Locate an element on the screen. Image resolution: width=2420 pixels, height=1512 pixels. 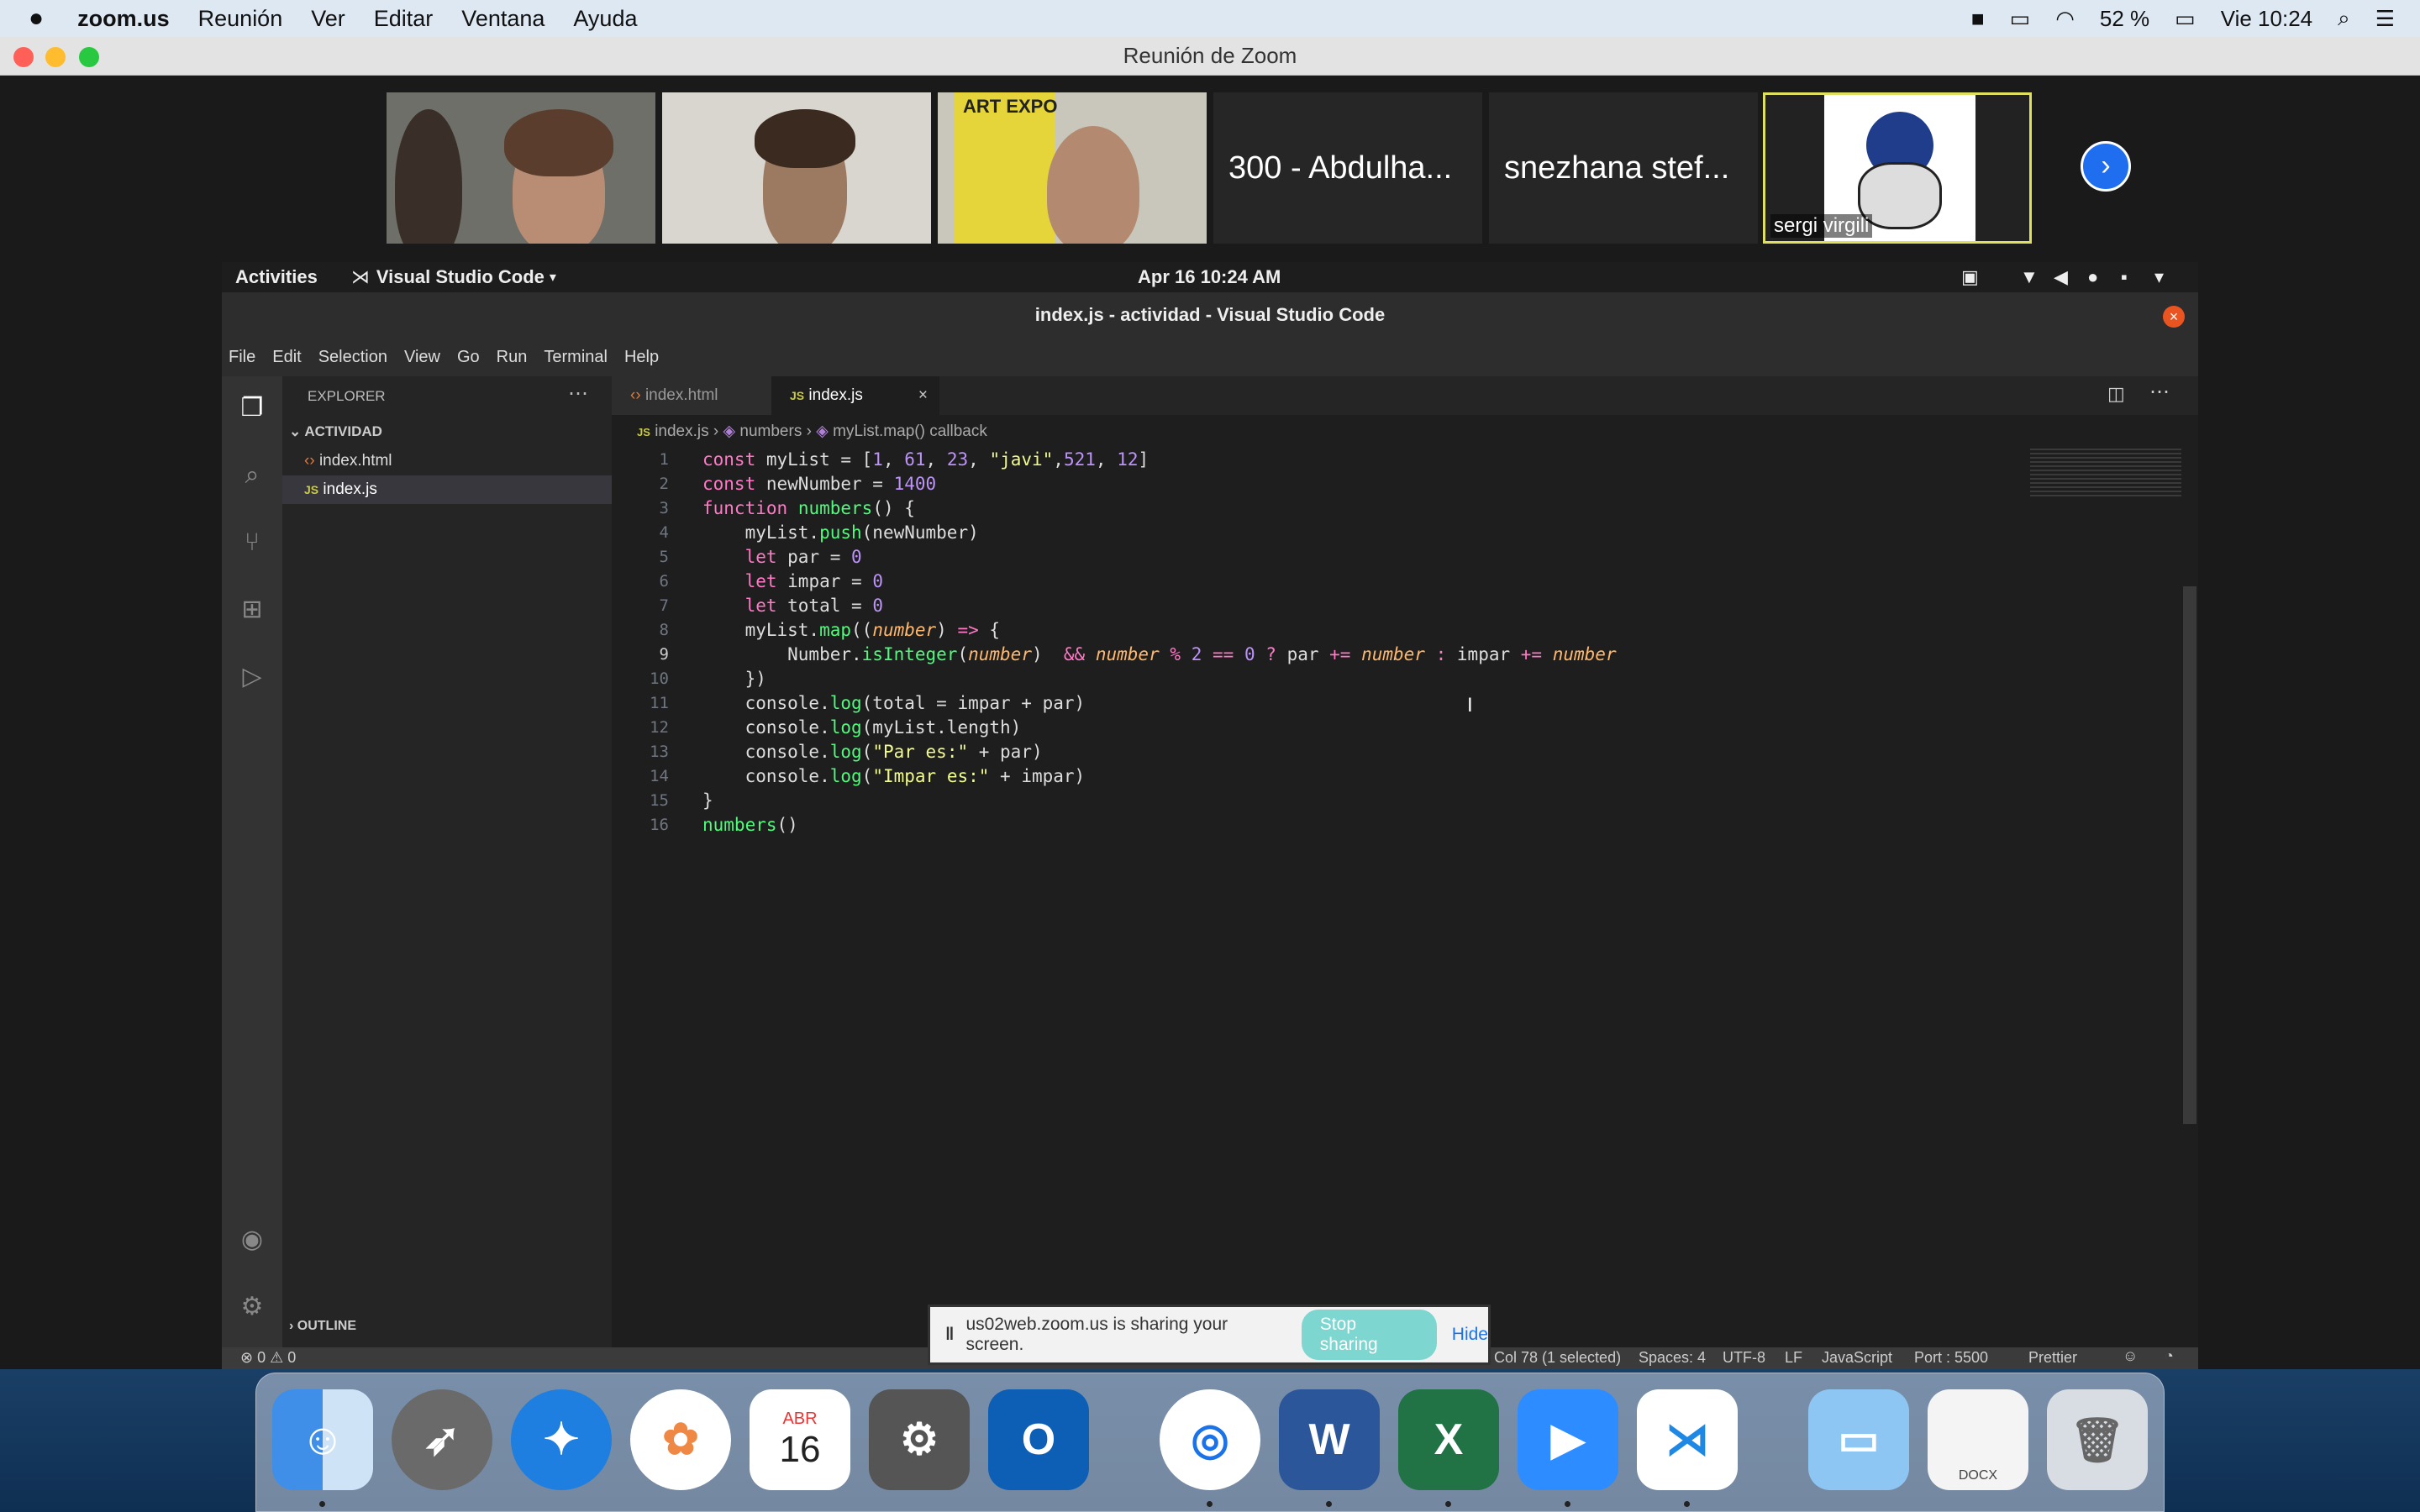
system-menu-icon: ▾ is located at coordinates (2159, 277).